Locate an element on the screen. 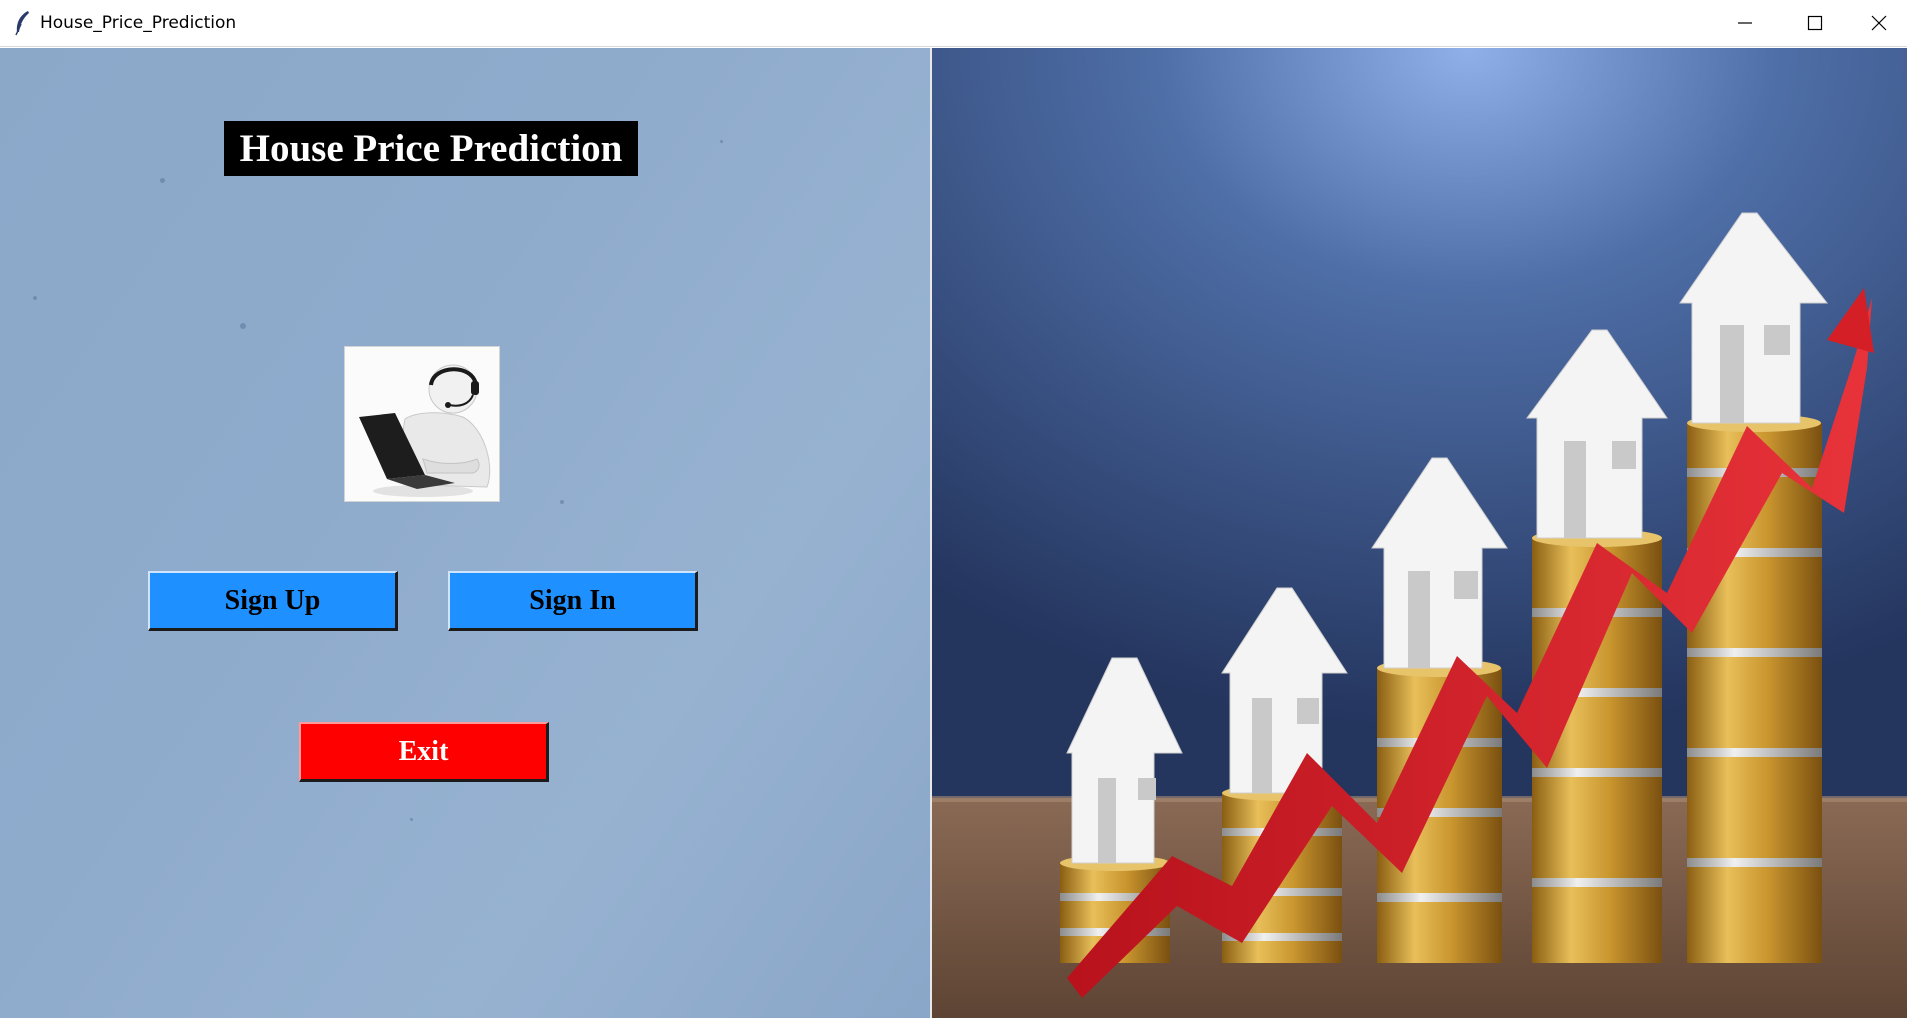 The height and width of the screenshot is (1018, 1907). close-button is located at coordinates (1878, 23).